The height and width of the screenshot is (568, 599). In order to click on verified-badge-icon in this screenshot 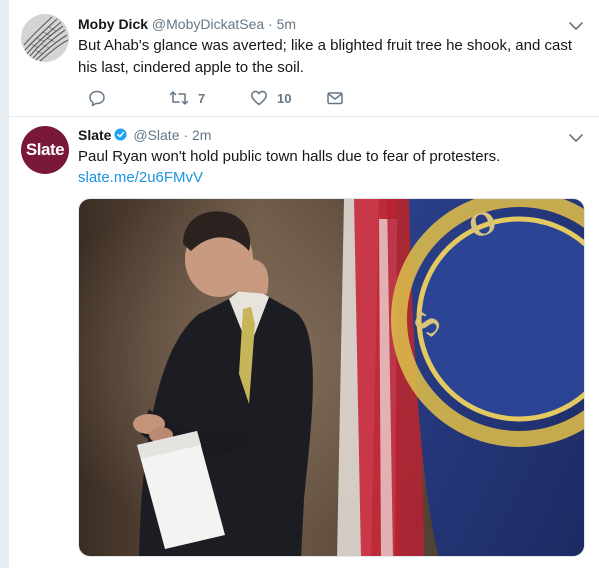, I will do `click(121, 134)`.